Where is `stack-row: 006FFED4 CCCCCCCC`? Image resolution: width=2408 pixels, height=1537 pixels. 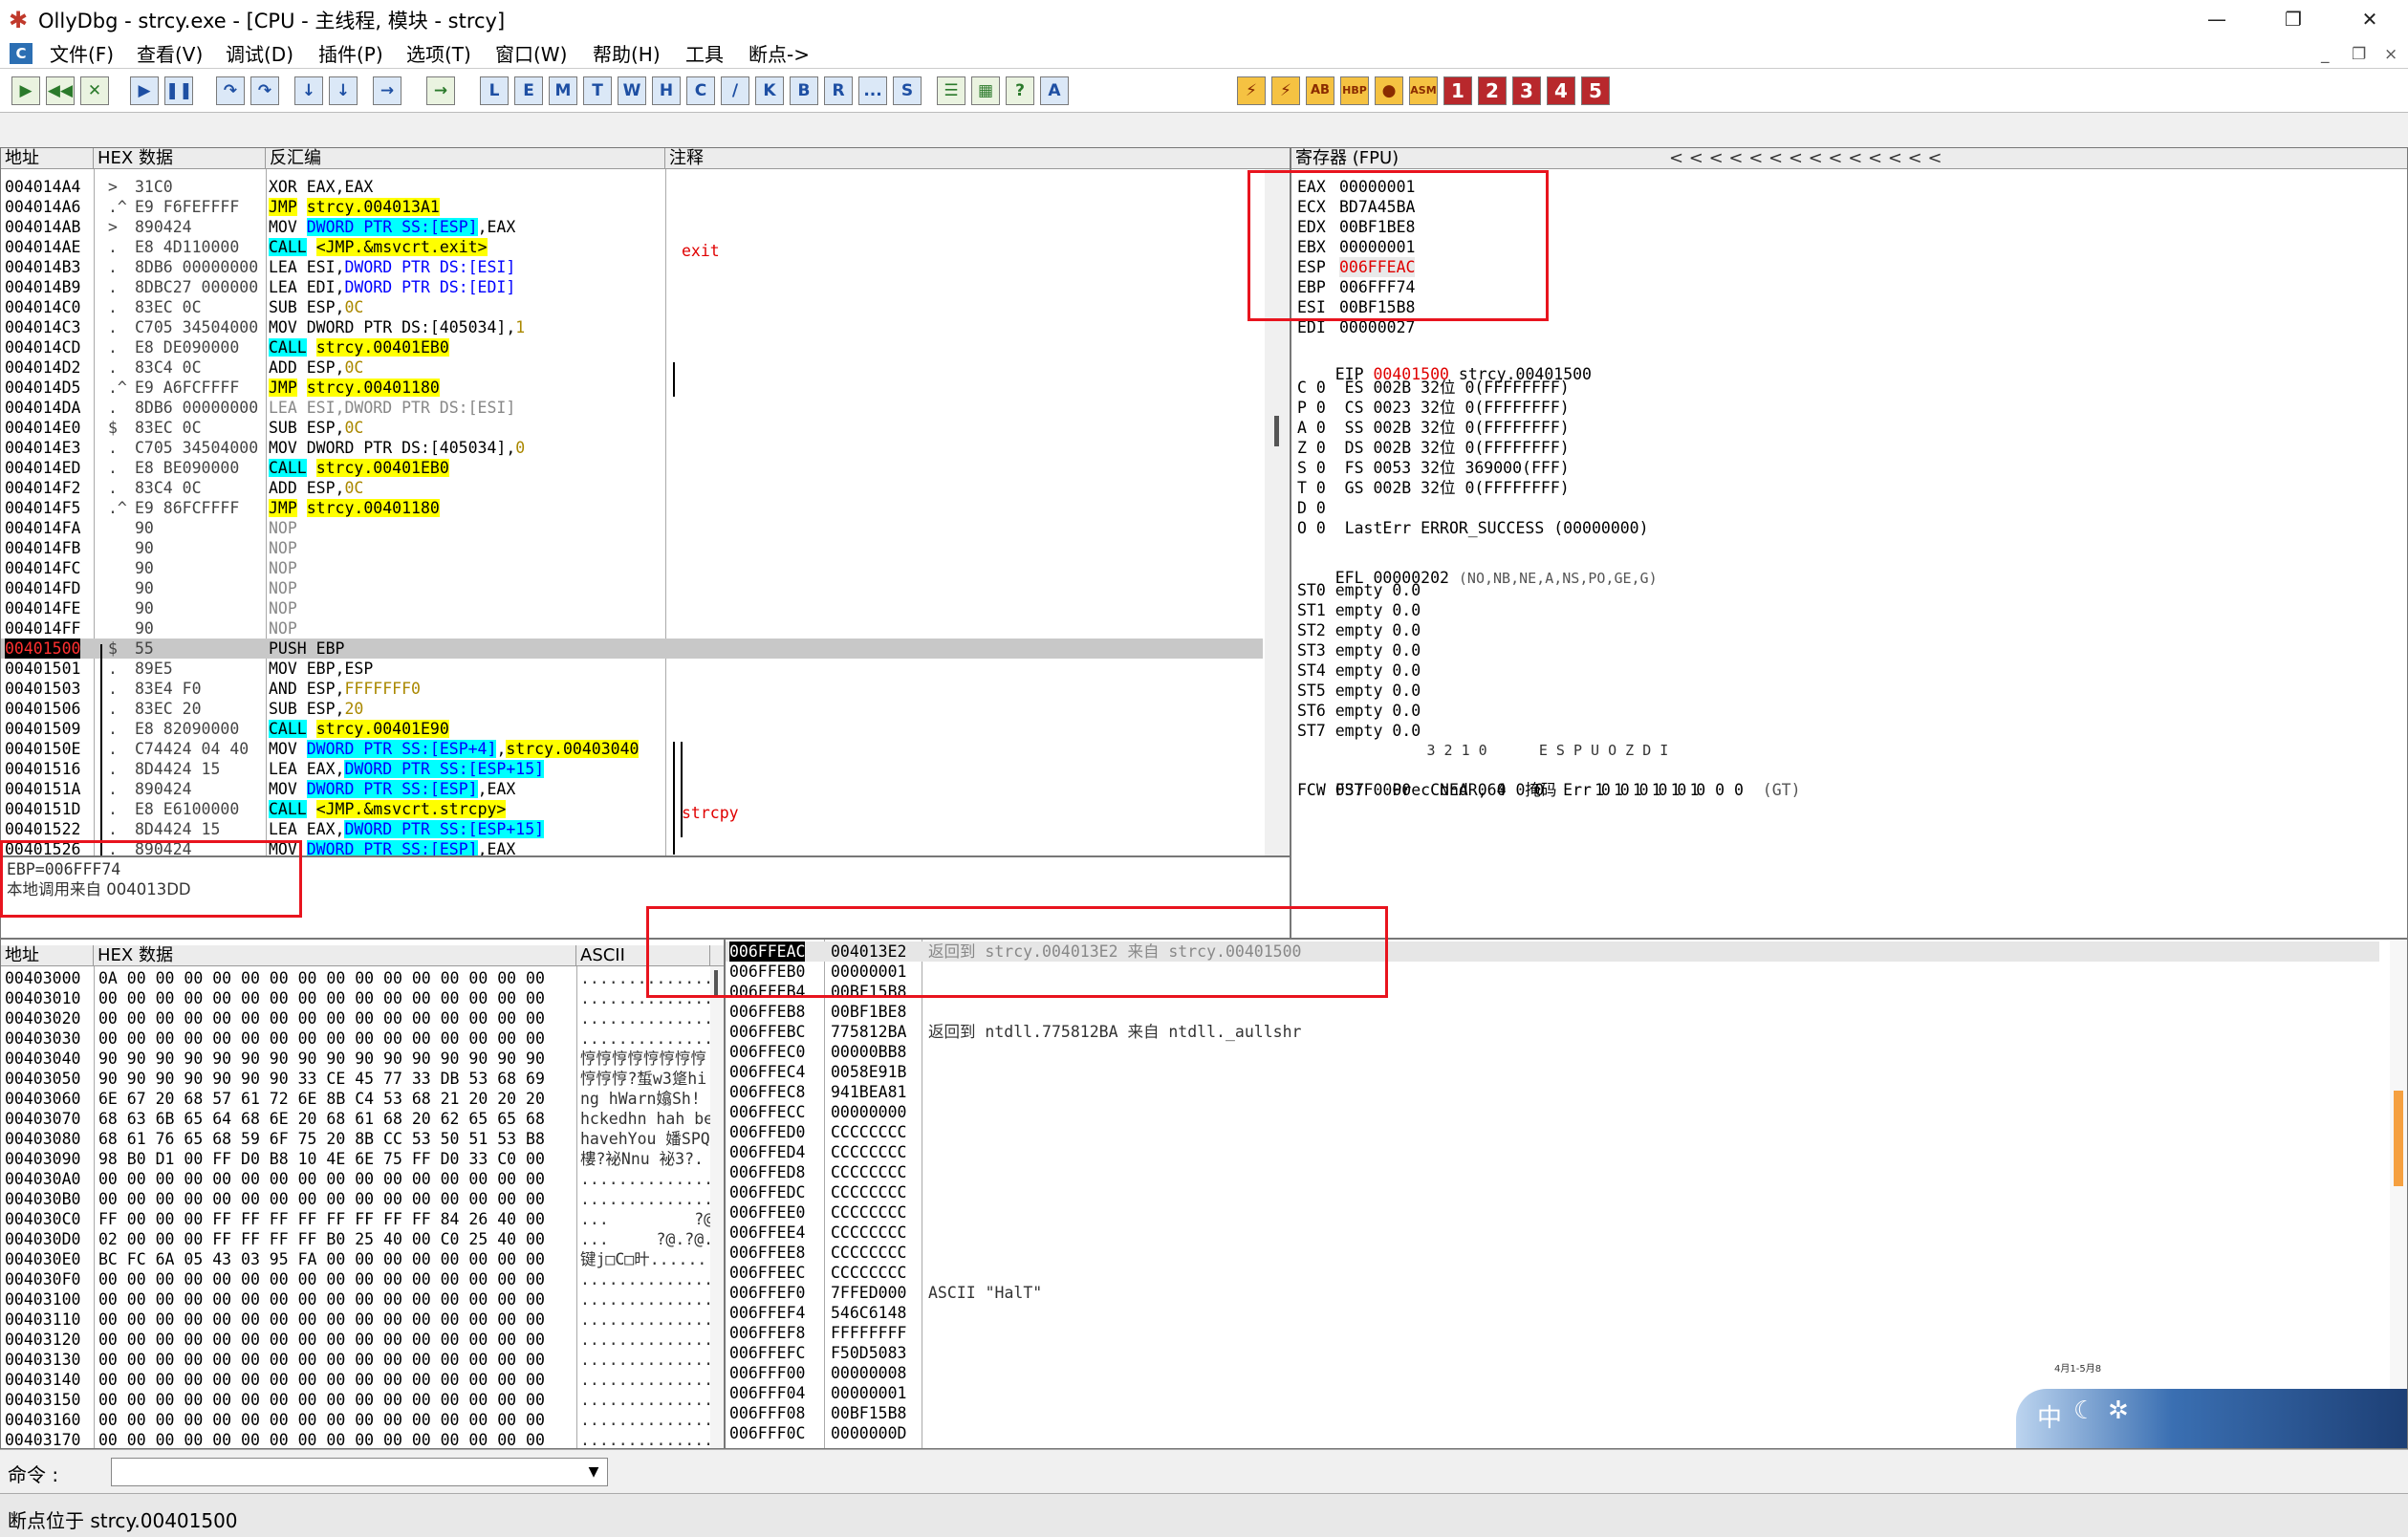
stack-row: 006FFED4 CCCCCCCC is located at coordinates (1552, 1152).